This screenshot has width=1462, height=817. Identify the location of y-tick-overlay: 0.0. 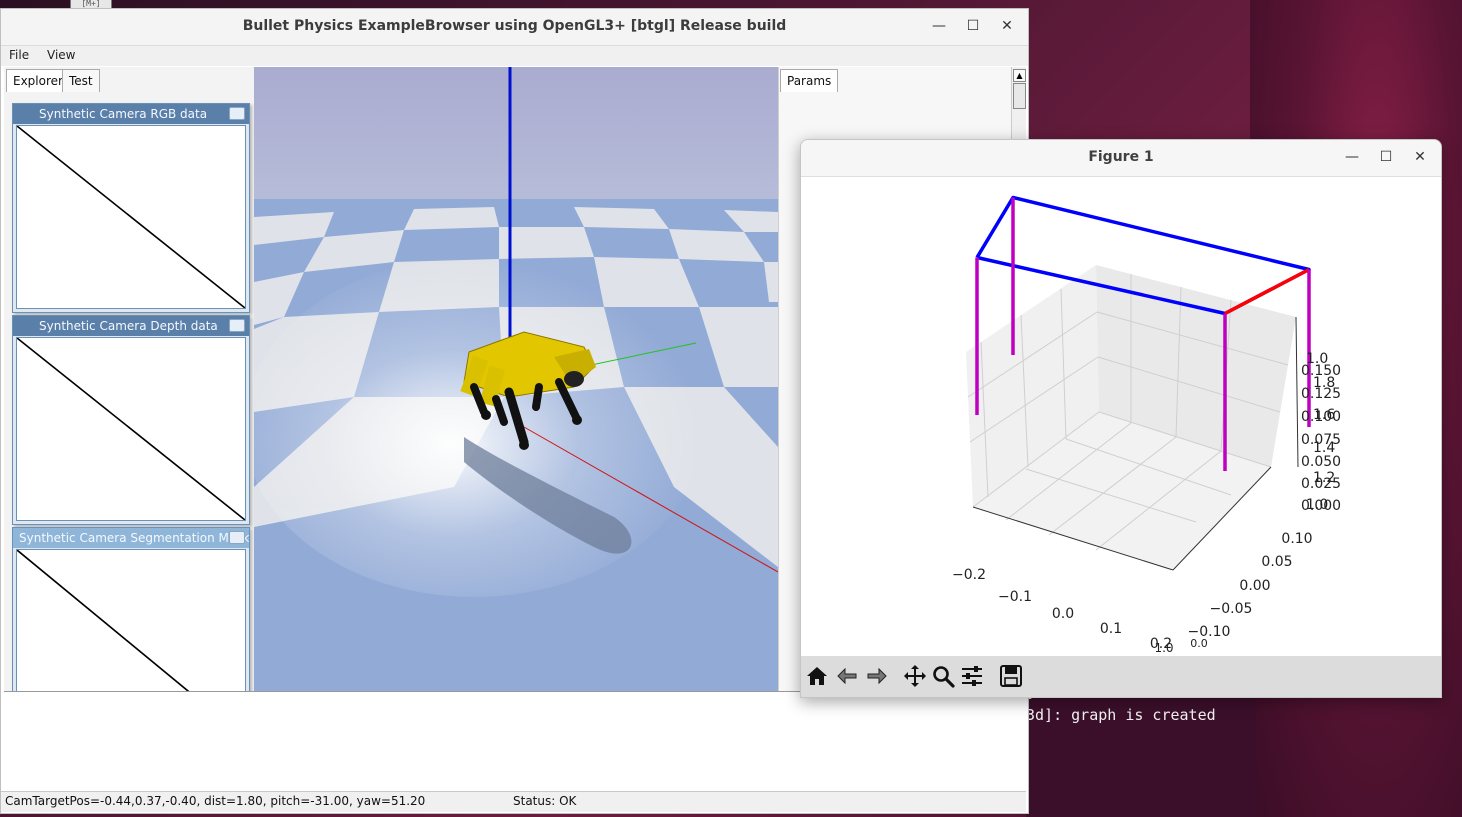
(1199, 643).